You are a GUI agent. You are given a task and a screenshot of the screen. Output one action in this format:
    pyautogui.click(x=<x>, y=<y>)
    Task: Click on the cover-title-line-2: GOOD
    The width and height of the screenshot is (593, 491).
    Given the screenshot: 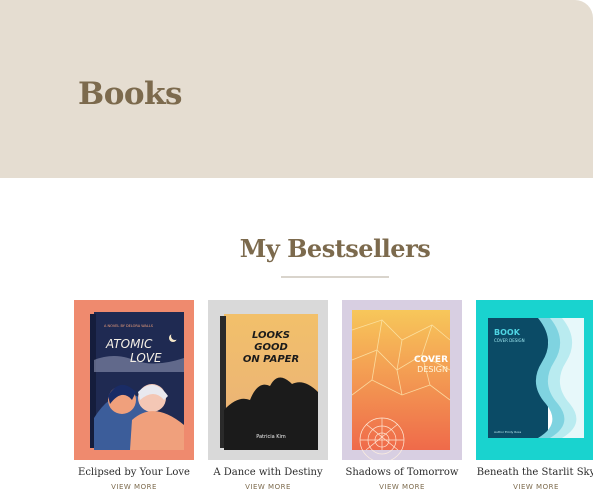 What is the action you would take?
    pyautogui.click(x=271, y=347)
    